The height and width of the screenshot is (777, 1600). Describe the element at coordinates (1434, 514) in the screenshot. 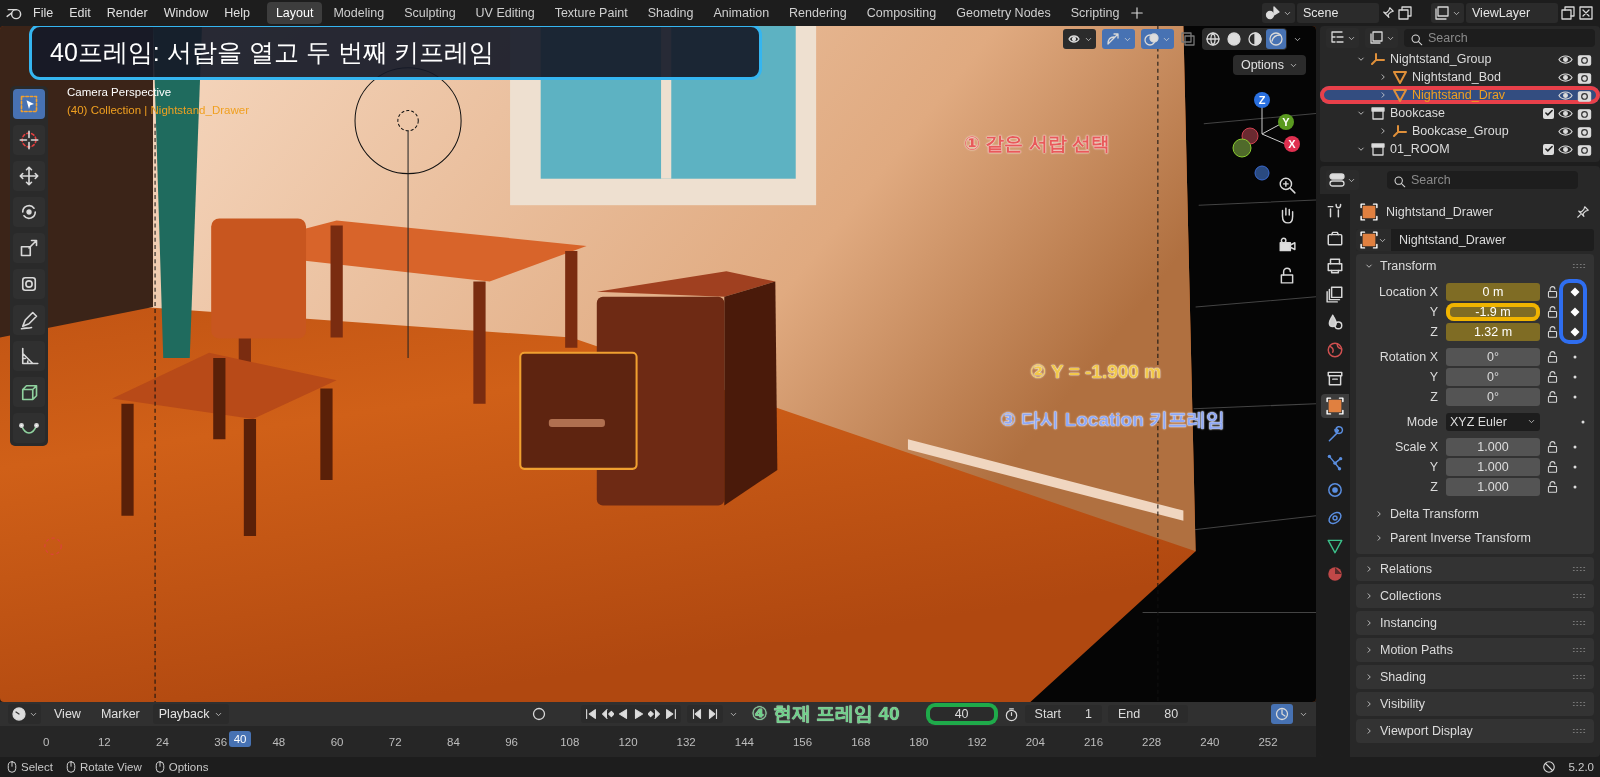

I see `subpanel-title: Delta Transform` at that location.